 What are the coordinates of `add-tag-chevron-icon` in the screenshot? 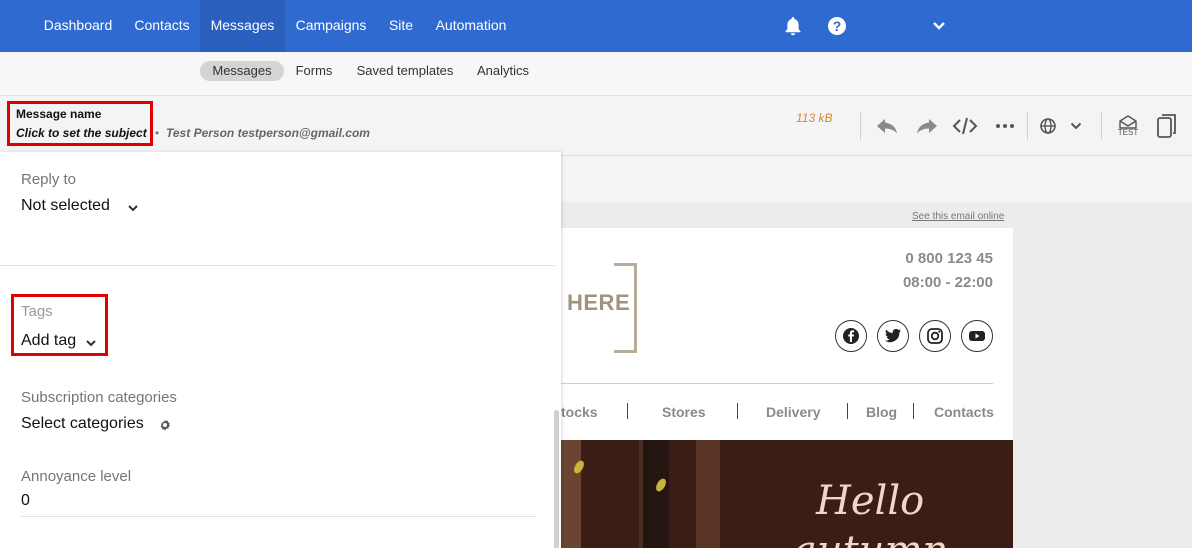 It's located at (91, 343).